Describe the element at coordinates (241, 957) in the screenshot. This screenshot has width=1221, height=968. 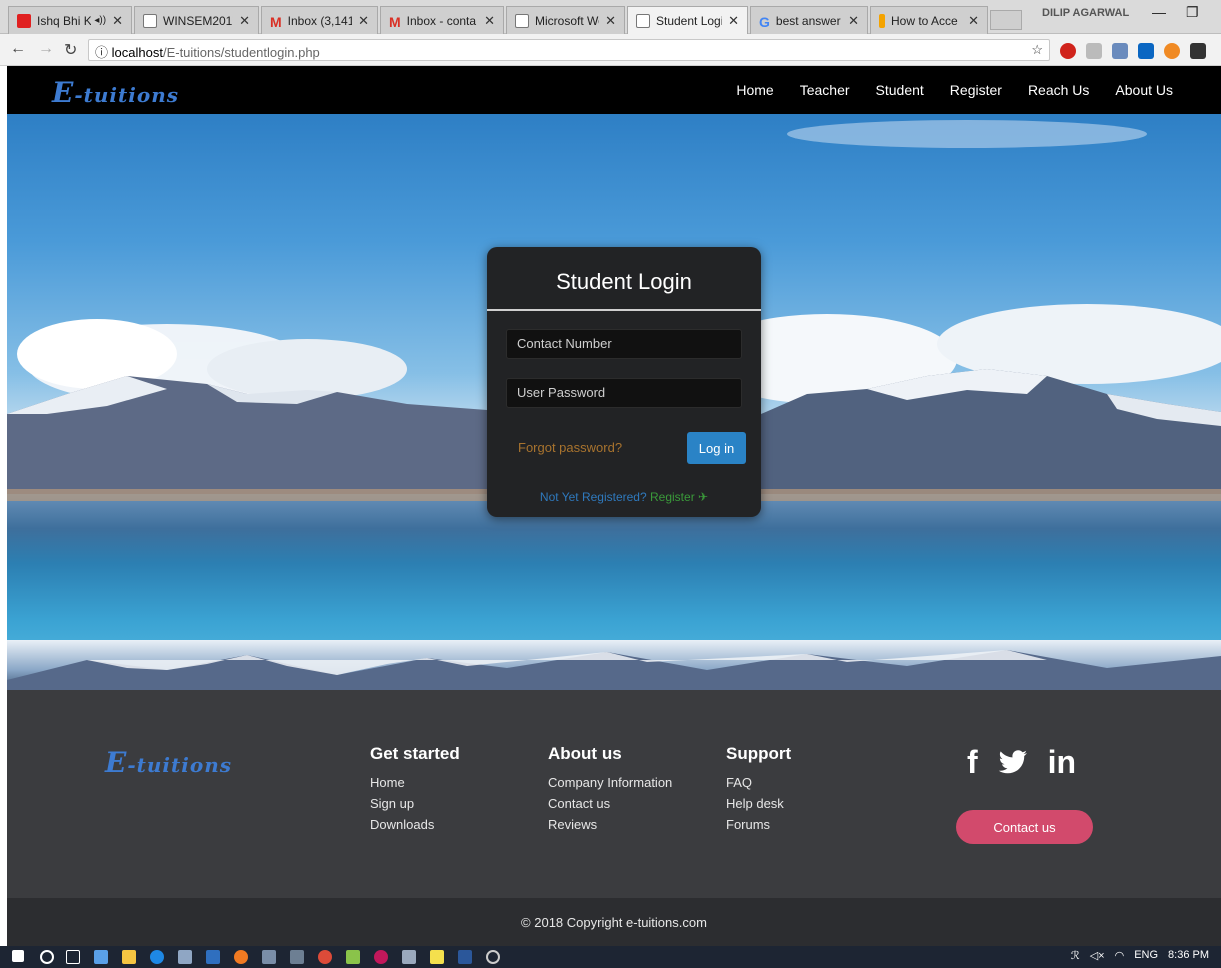
I see `firefox-icon` at that location.